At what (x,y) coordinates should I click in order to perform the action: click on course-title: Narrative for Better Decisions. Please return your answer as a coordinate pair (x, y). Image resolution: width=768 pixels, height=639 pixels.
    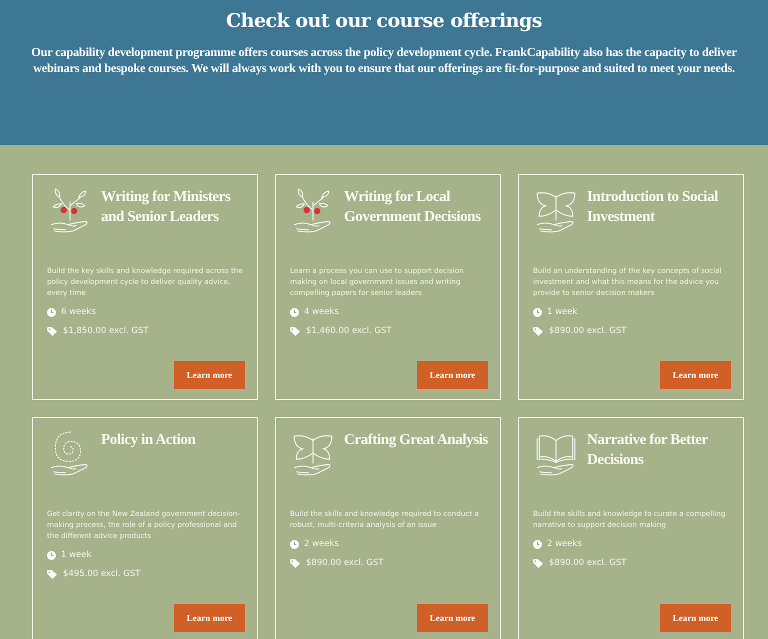
    Looking at the image, I should click on (648, 450).